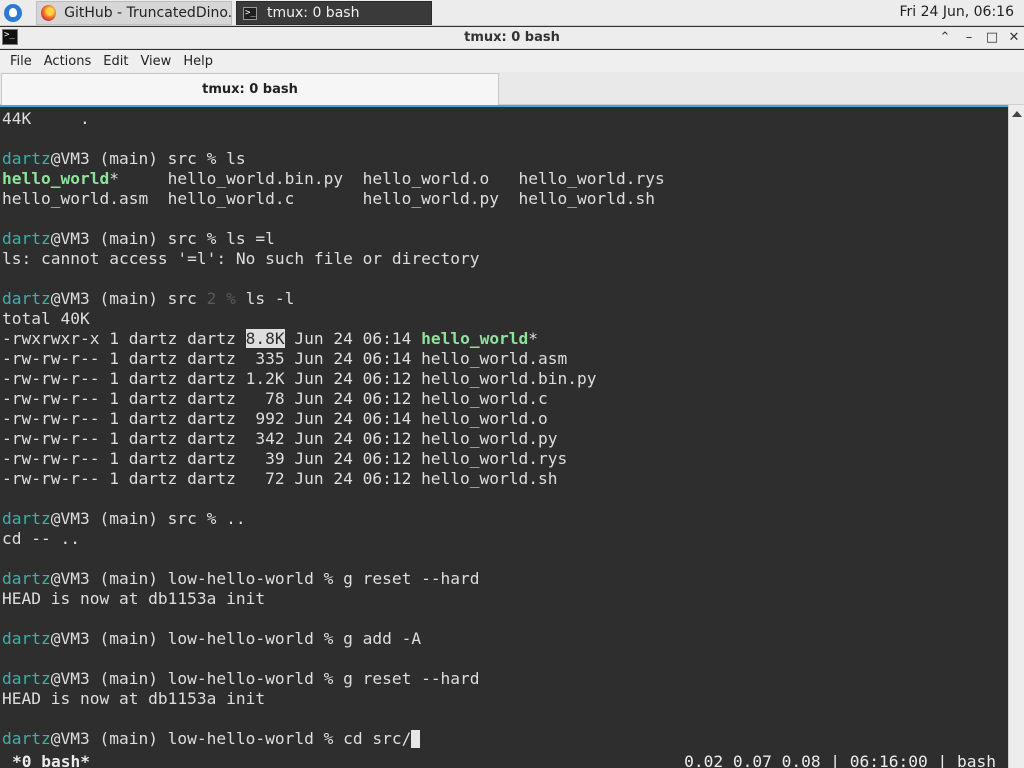 The height and width of the screenshot is (768, 1024). Describe the element at coordinates (512, 61) in the screenshot. I see `menu-bar: File Actions Edit View Help` at that location.